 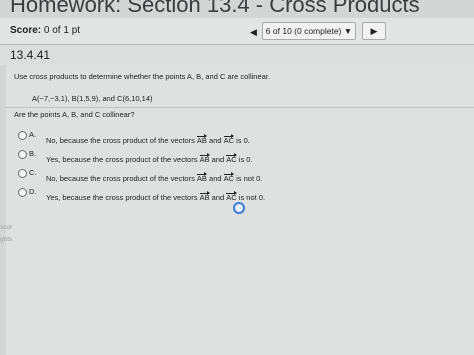 What do you see at coordinates (303, 31) in the screenshot?
I see `question-progress: 6 of 10 (0 complete)` at bounding box center [303, 31].